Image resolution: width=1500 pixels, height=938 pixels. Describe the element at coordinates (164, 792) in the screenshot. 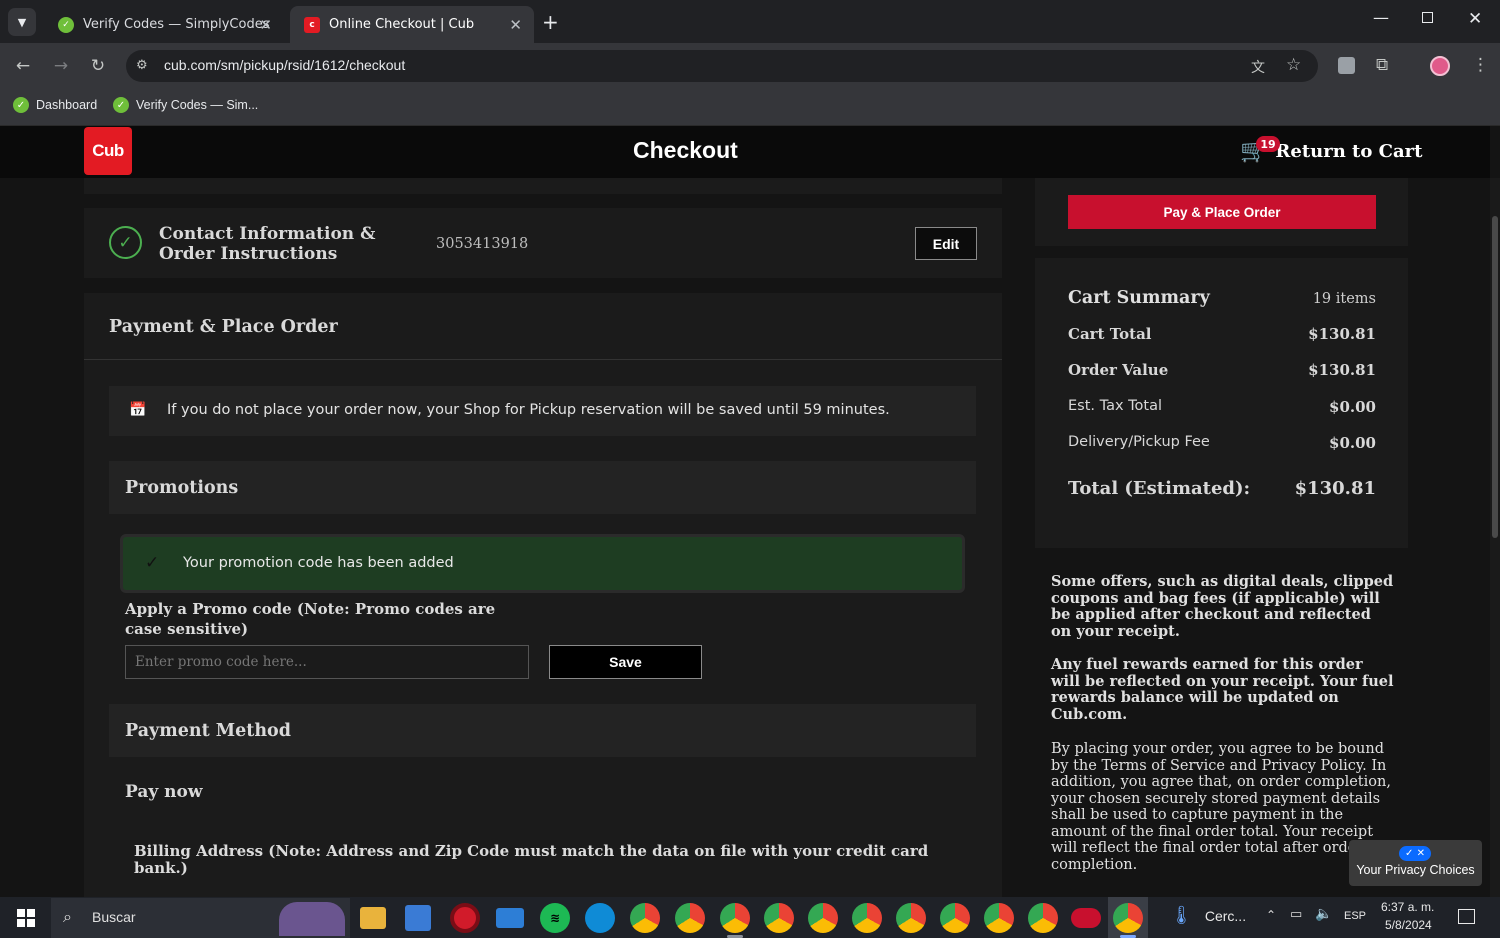

I see `pay-now-label: Pay now` at that location.